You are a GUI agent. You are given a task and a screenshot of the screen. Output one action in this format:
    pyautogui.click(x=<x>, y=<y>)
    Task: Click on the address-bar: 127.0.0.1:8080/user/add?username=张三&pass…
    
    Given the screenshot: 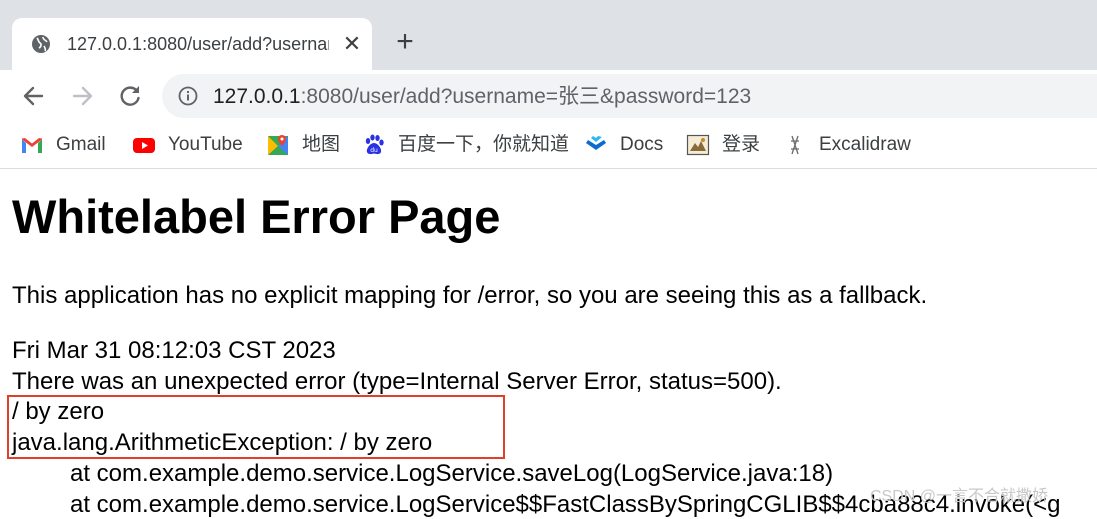 What is the action you would take?
    pyautogui.click(x=629, y=96)
    